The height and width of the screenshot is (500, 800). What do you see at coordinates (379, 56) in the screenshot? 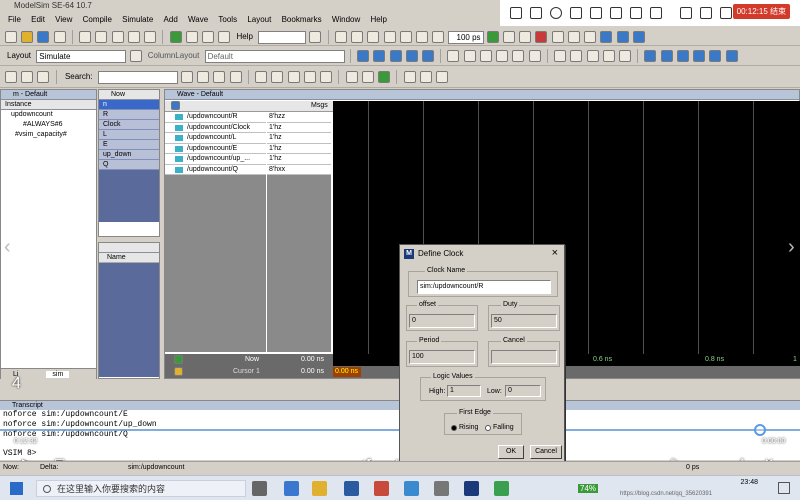
I see `signal-insert-icon` at bounding box center [379, 56].